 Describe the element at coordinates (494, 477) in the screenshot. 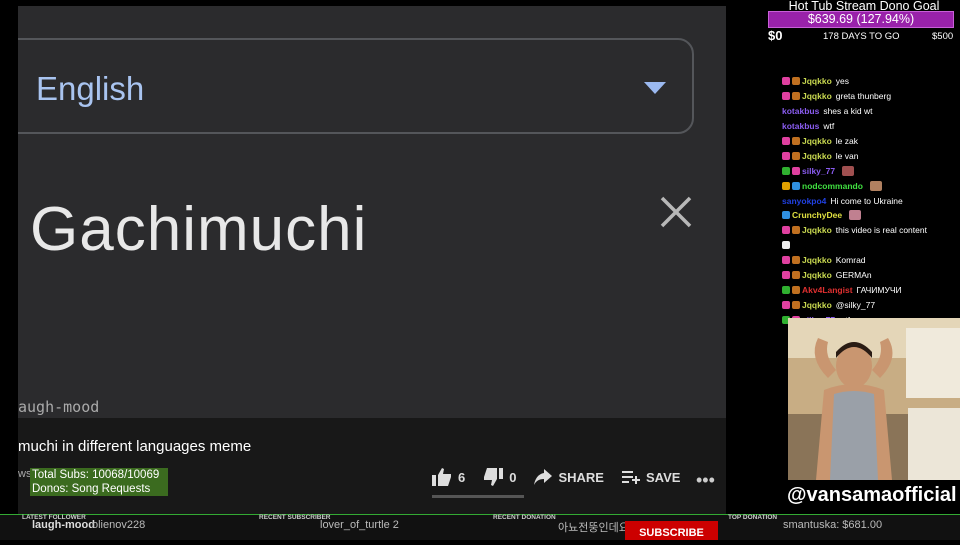

I see `thumbs-down-icon` at that location.